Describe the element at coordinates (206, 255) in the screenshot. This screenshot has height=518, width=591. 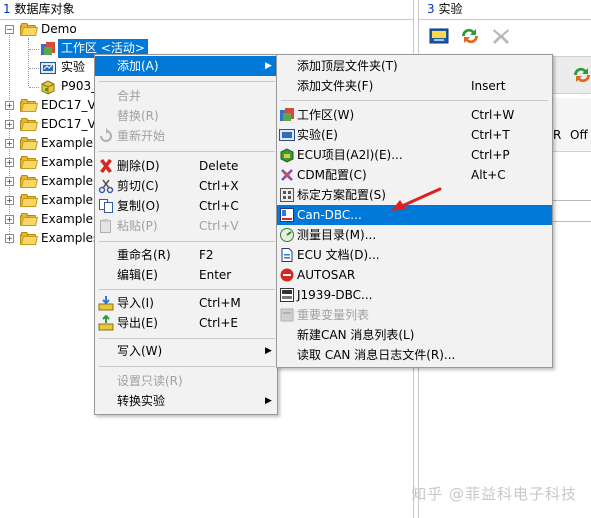
I see `menu-item-shortcut: F2` at that location.